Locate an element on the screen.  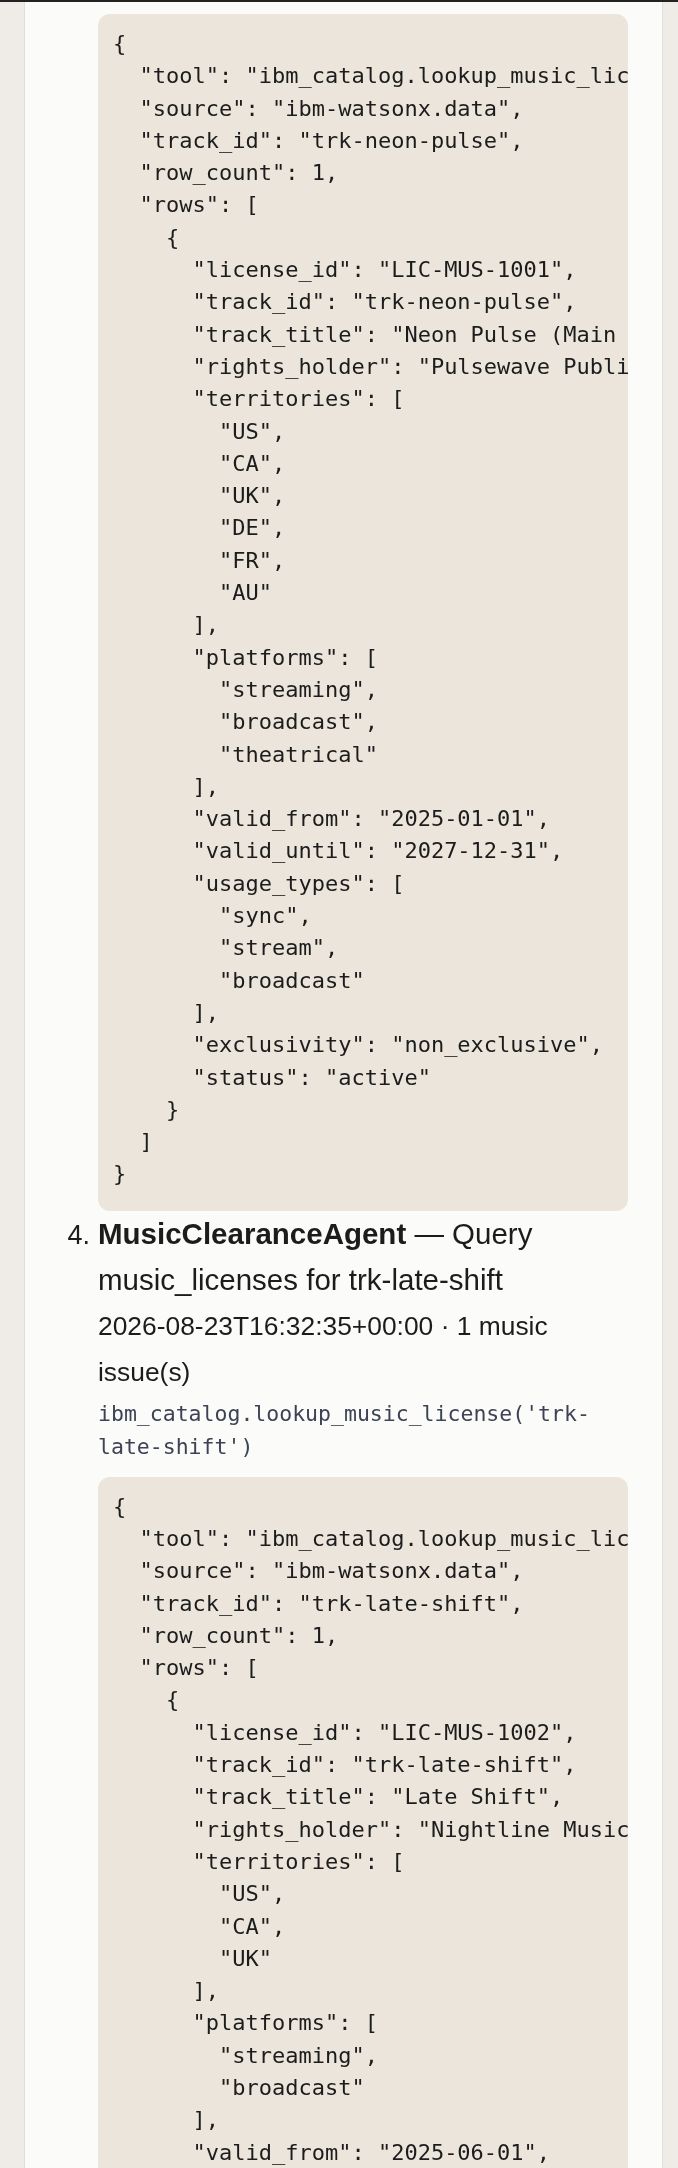
step-meta: 2026-08-23T16:32:35+00:00 · 1 music issue(s) is located at coordinates (323, 1349).